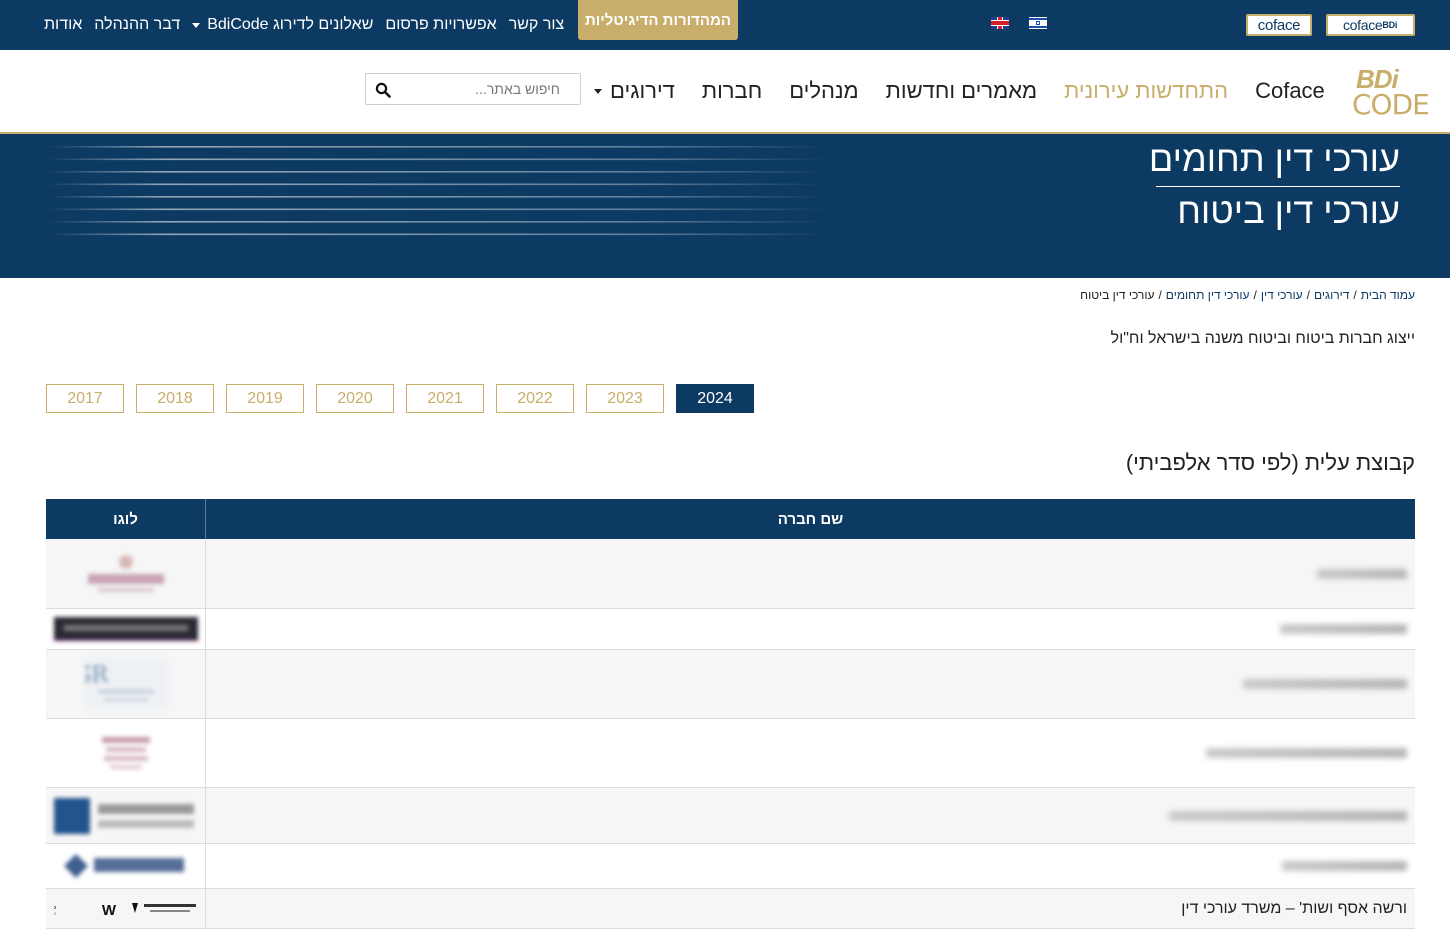 The height and width of the screenshot is (929, 1450). Describe the element at coordinates (715, 398) in the screenshot. I see `year-tab-2024: 2024` at that location.